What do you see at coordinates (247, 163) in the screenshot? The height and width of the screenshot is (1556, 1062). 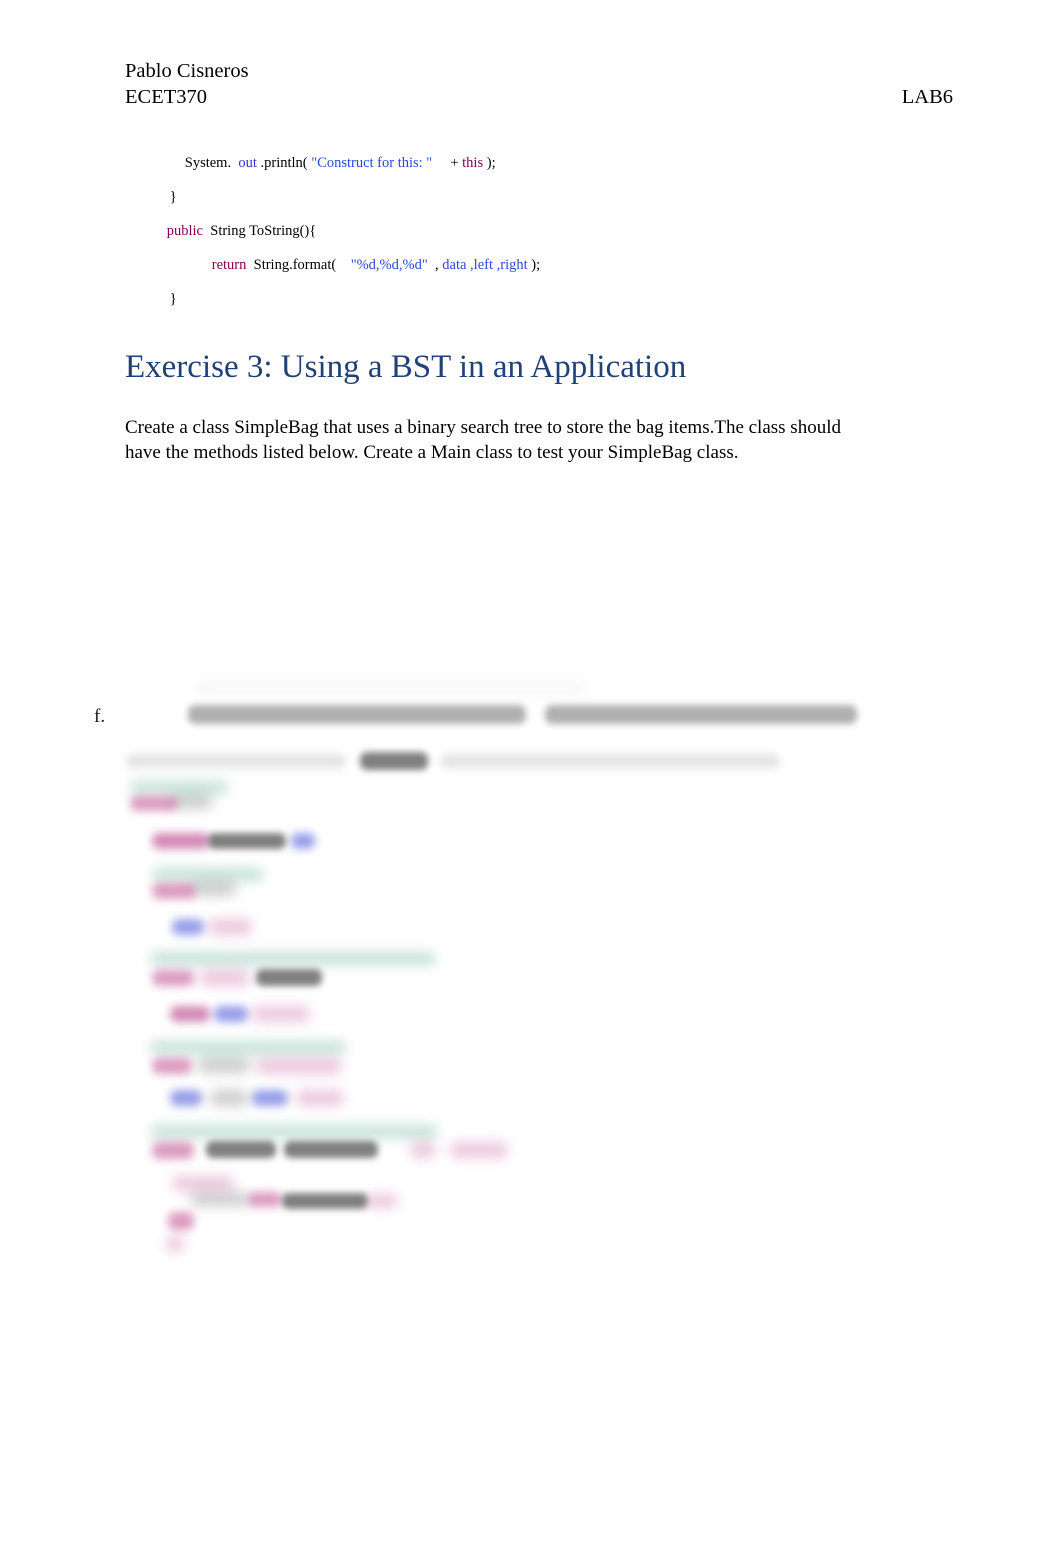 I see `code-token-out: out` at bounding box center [247, 163].